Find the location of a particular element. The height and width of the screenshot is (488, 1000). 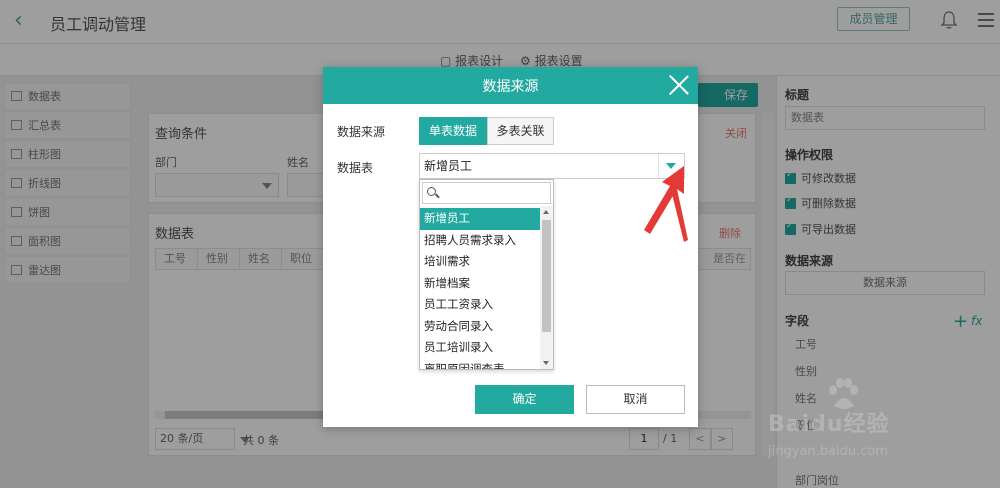

dropdown-search-input is located at coordinates (486, 193).